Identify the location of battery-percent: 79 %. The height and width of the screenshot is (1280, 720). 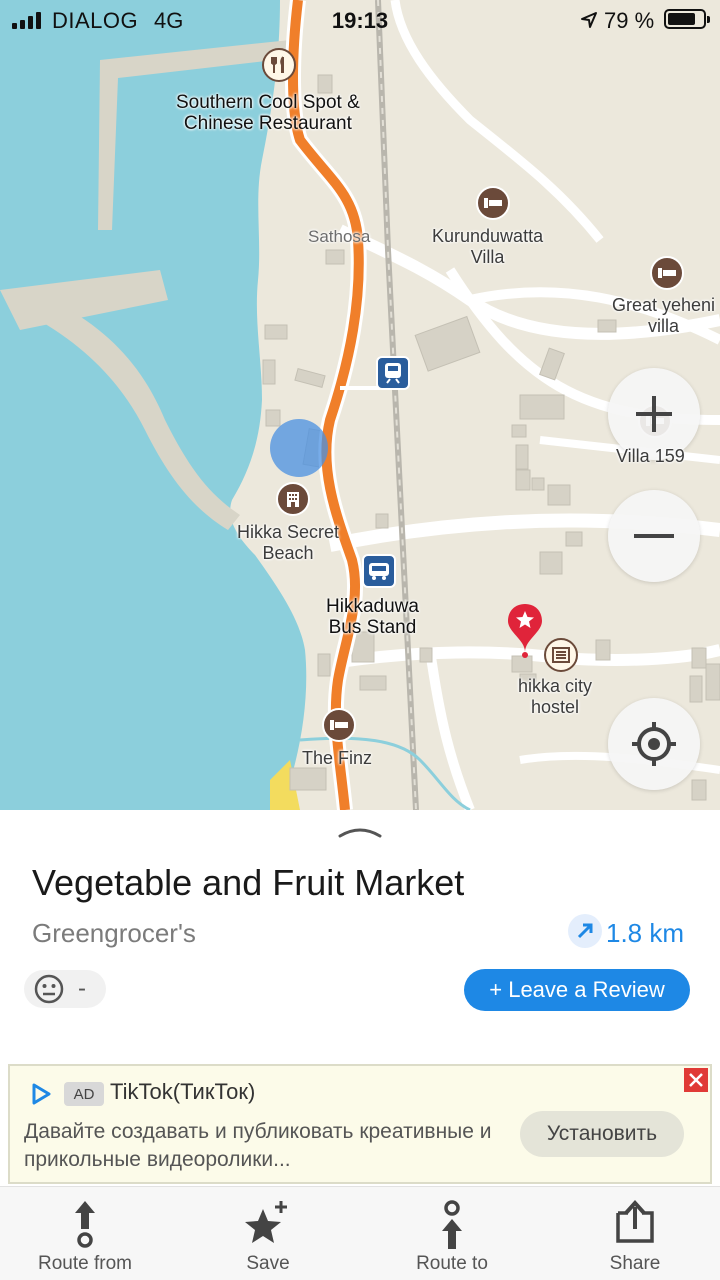
(629, 20).